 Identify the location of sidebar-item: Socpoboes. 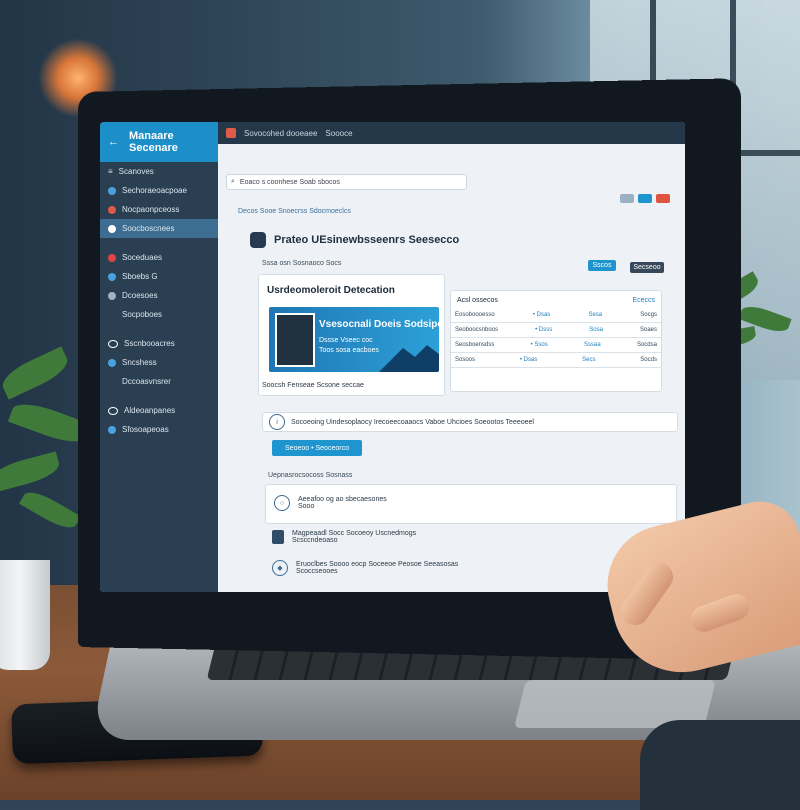
(159, 314).